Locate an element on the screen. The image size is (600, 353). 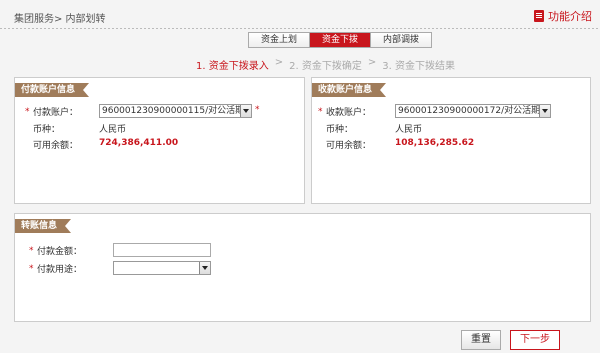
reset-button: 重置 is located at coordinates (481, 340).